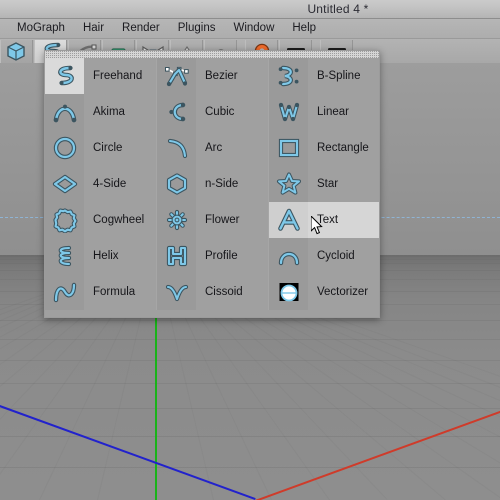 The image size is (500, 500). I want to click on palette-item-label: Circle, so click(108, 148).